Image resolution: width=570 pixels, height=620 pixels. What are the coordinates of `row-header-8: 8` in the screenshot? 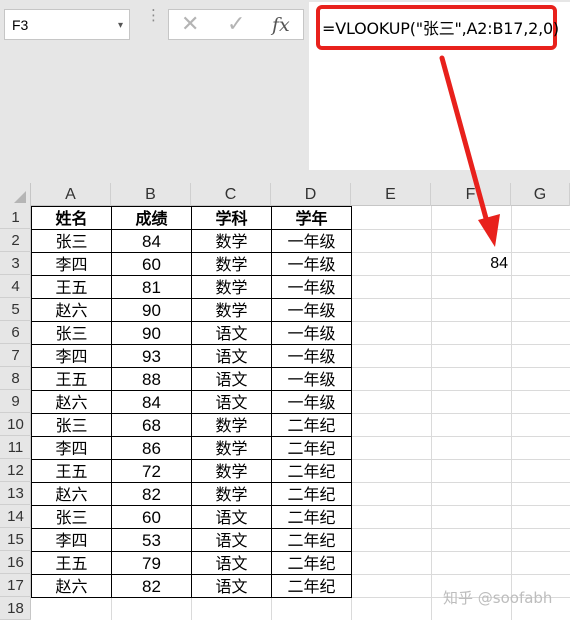 It's located at (15, 378).